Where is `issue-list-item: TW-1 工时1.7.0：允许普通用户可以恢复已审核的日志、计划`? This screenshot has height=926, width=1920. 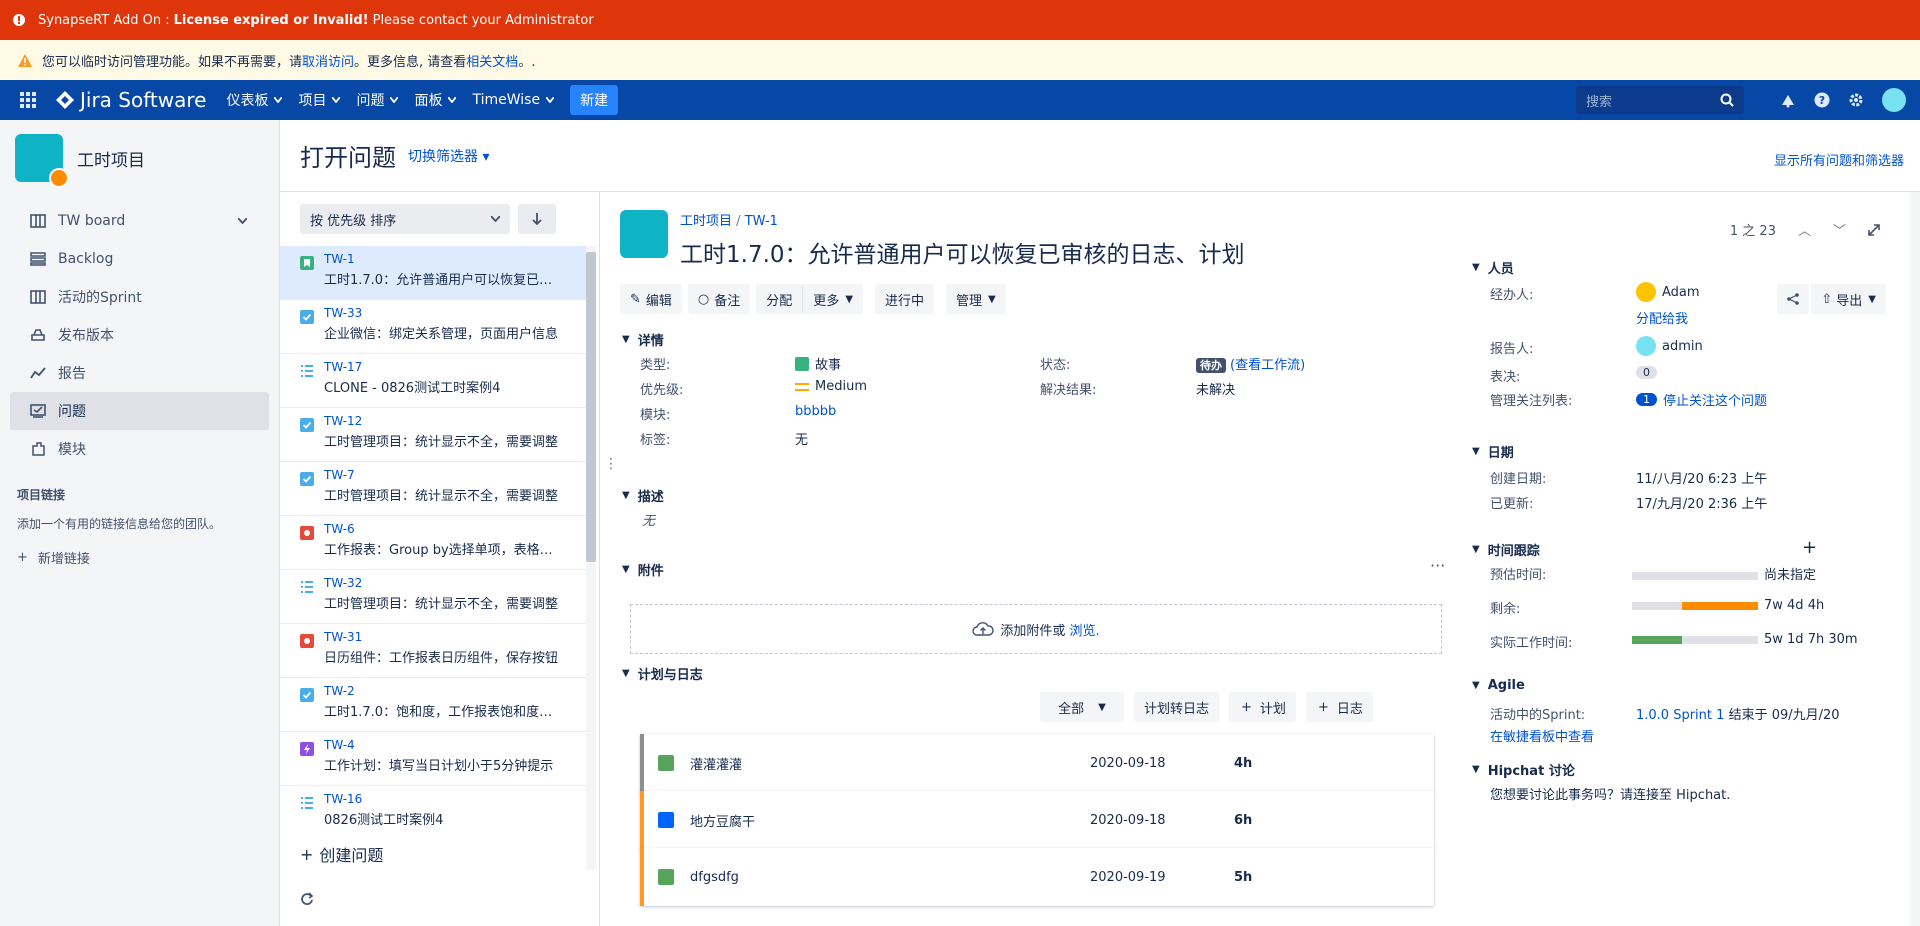 issue-list-item: TW-1 工时1.7.0：允许普通用户可以恢复已审核的日志、计划 is located at coordinates (433, 273).